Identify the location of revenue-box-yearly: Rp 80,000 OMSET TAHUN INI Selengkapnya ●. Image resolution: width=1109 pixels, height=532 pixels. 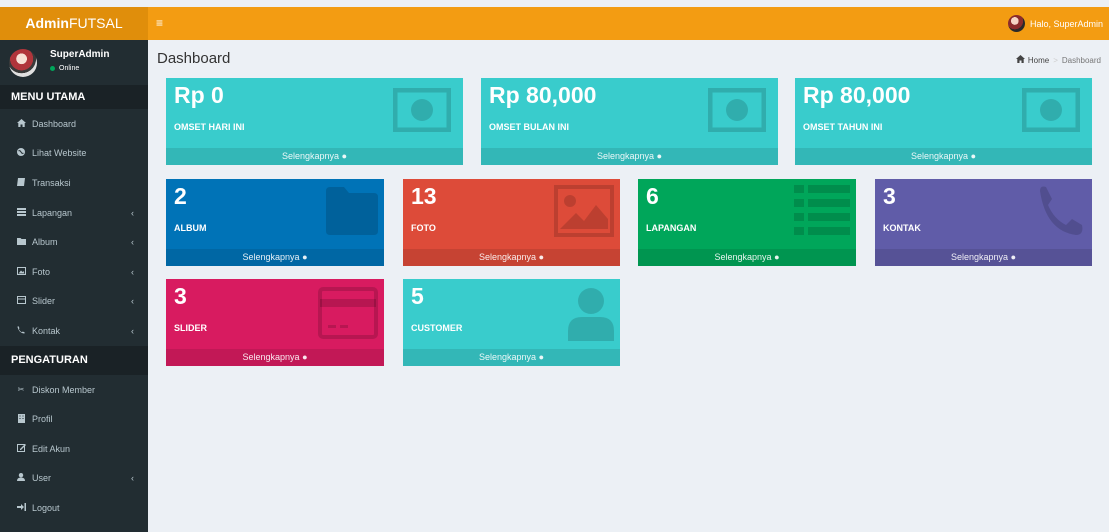
(943, 121).